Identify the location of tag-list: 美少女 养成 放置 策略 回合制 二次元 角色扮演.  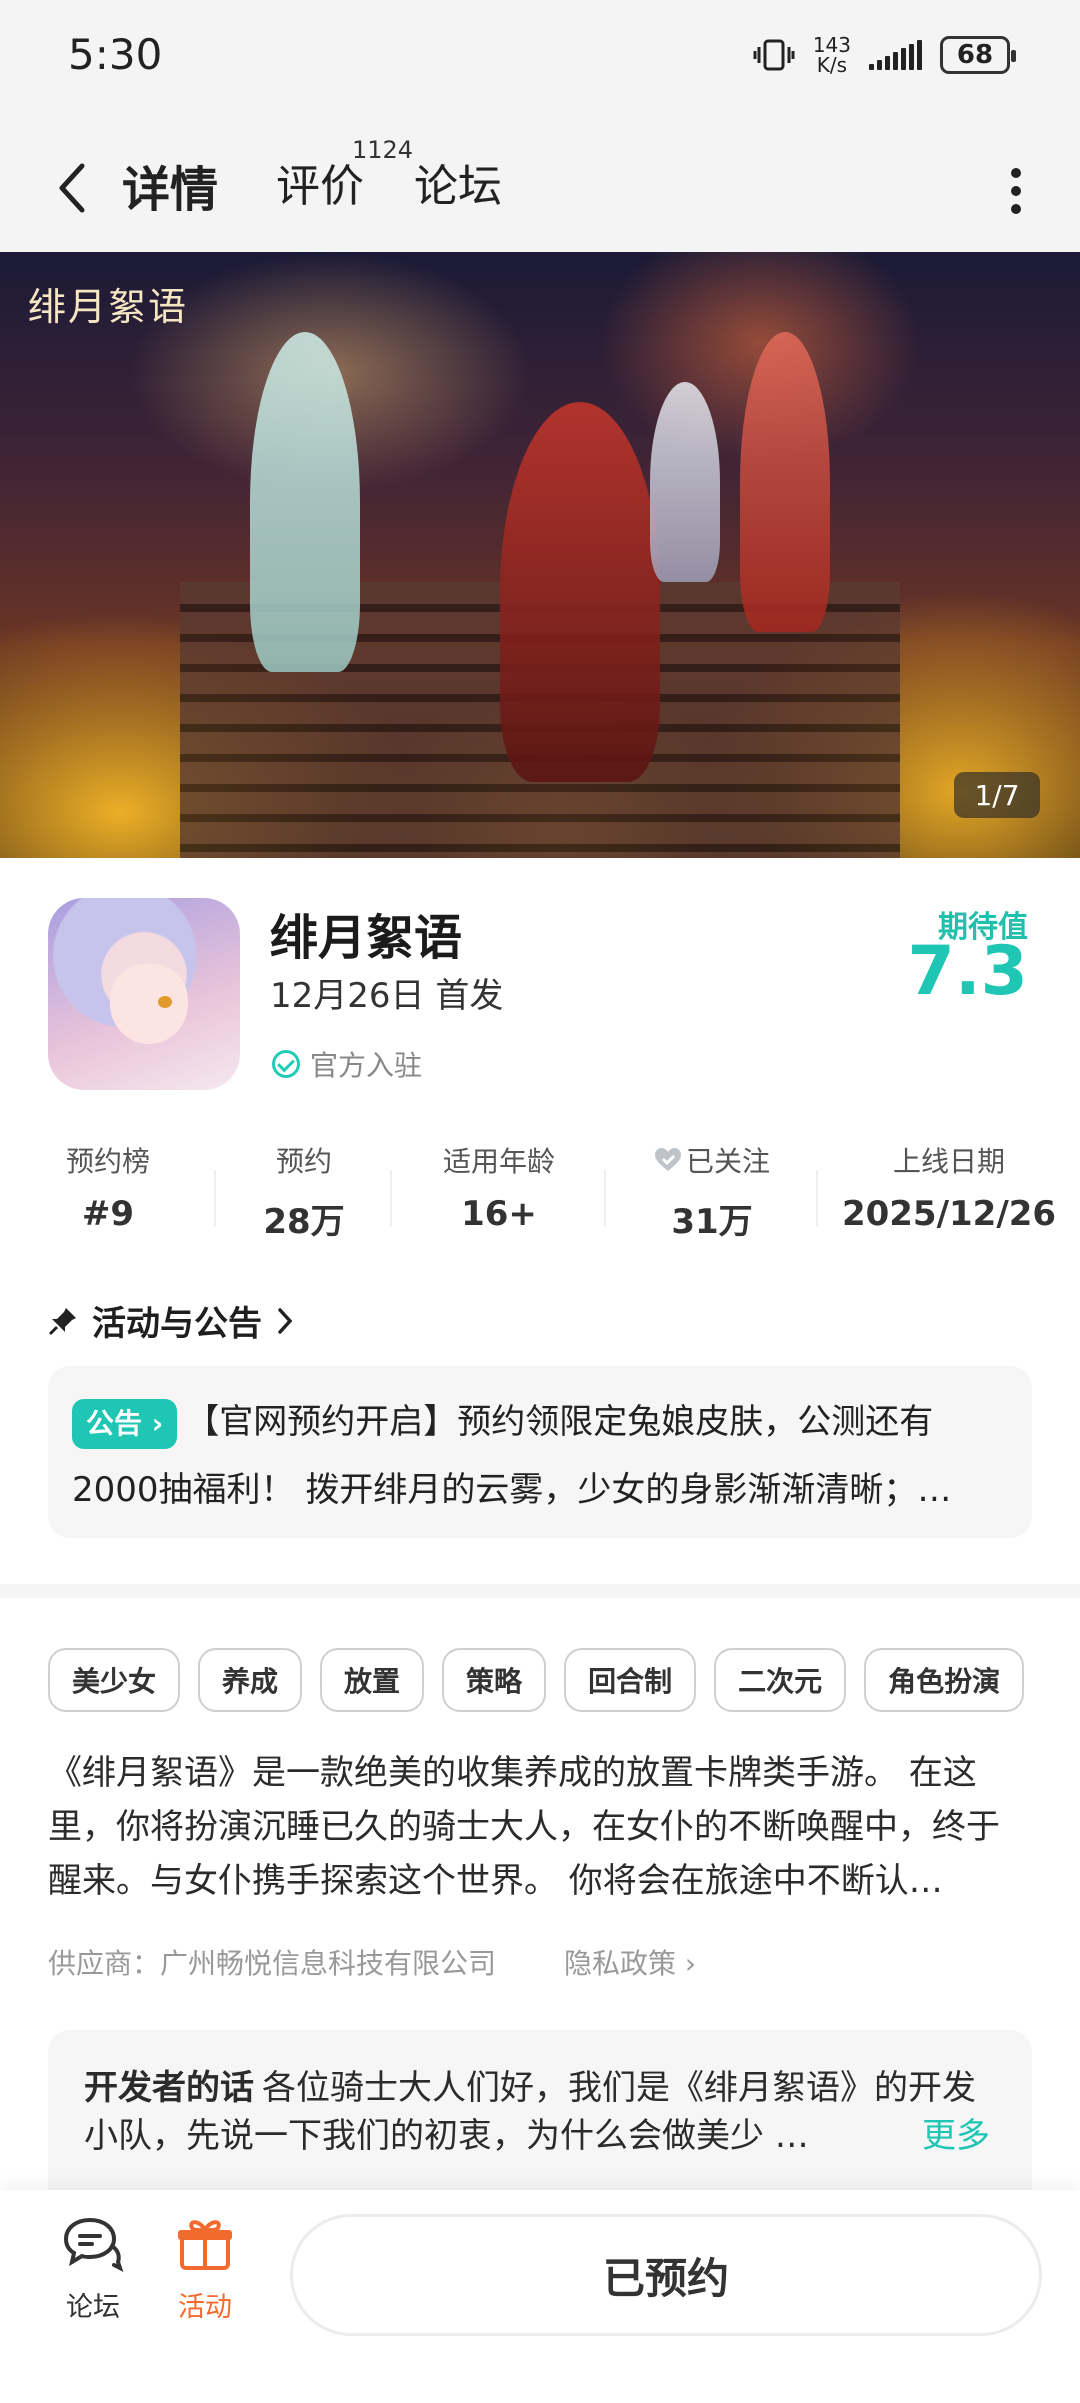
(536, 1680).